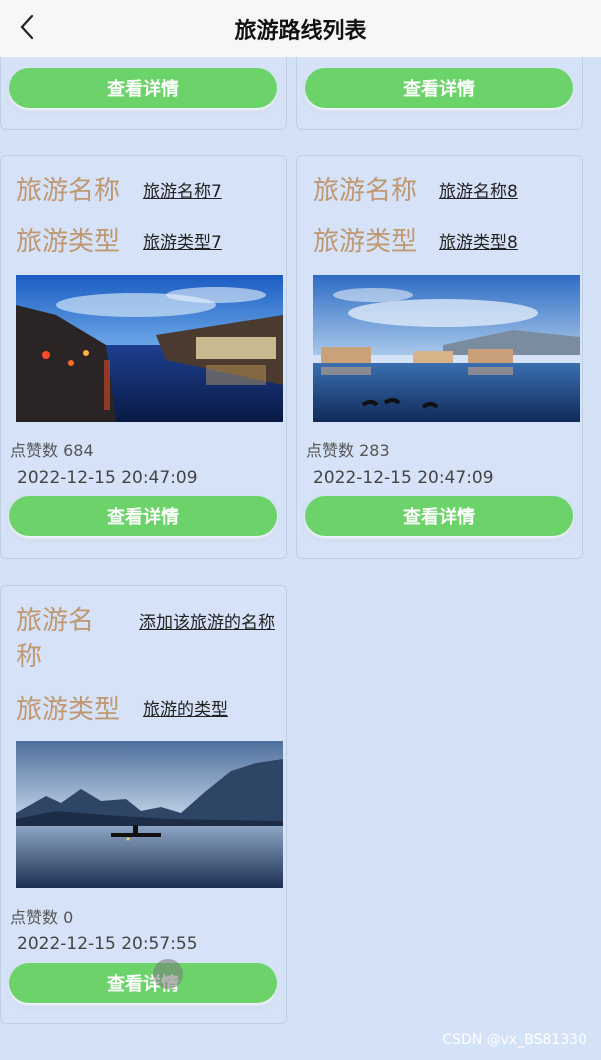  I want to click on like-count: 点赞数 283, so click(348, 449).